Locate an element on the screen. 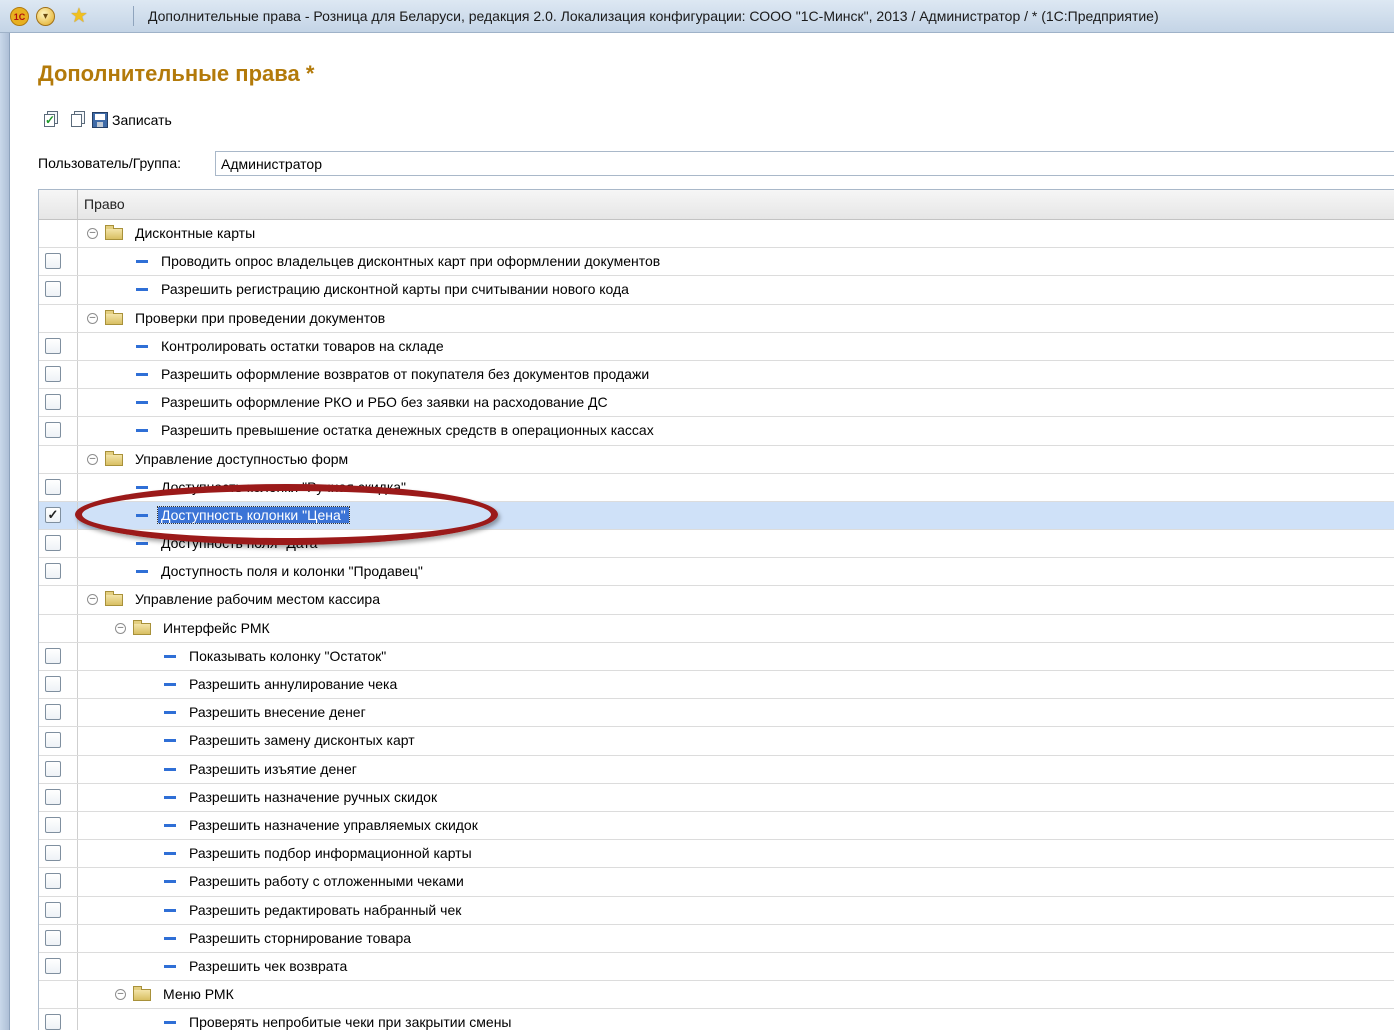  user-group-input is located at coordinates (804, 163).